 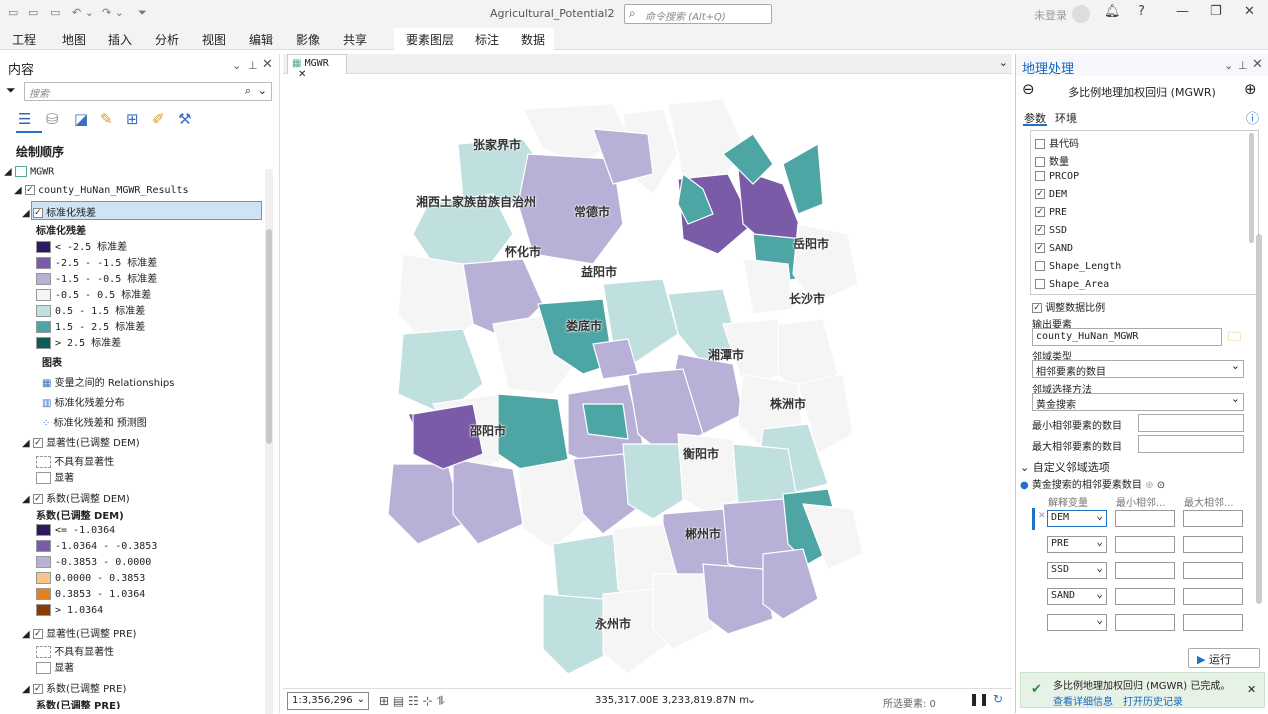 I want to click on min-nb-field, so click(x=1191, y=423).